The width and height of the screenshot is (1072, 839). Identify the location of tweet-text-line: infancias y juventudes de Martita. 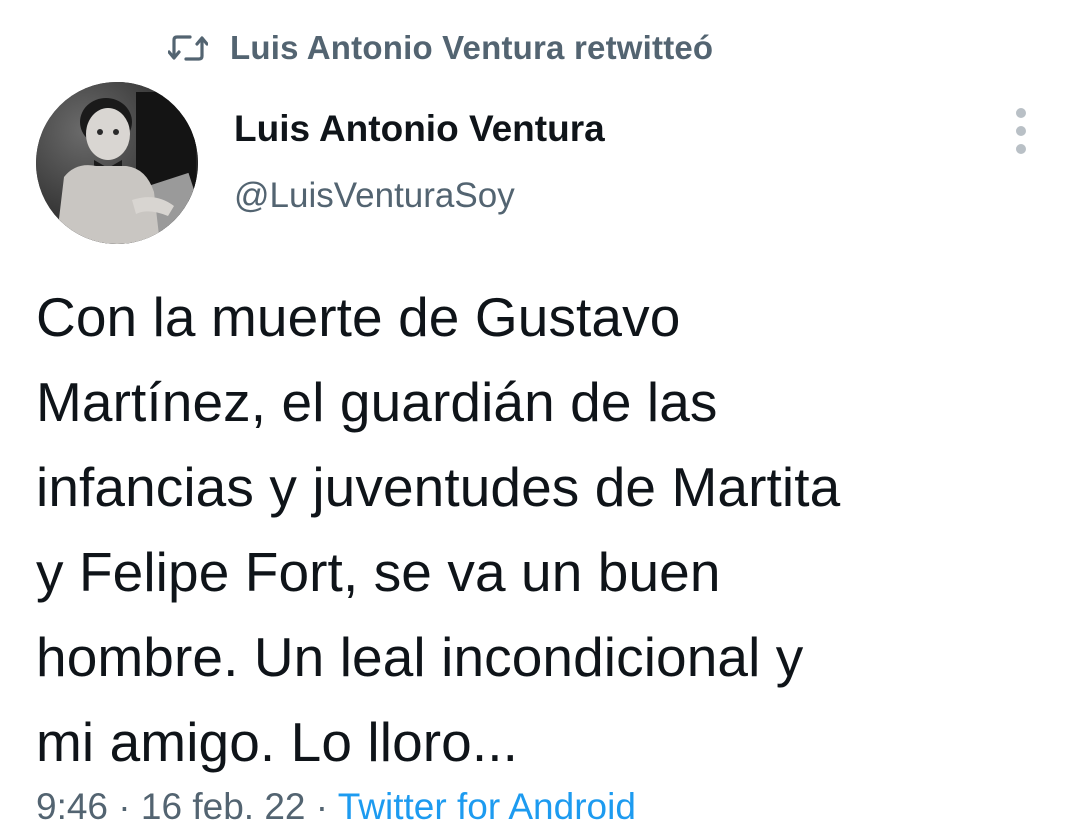
(438, 487).